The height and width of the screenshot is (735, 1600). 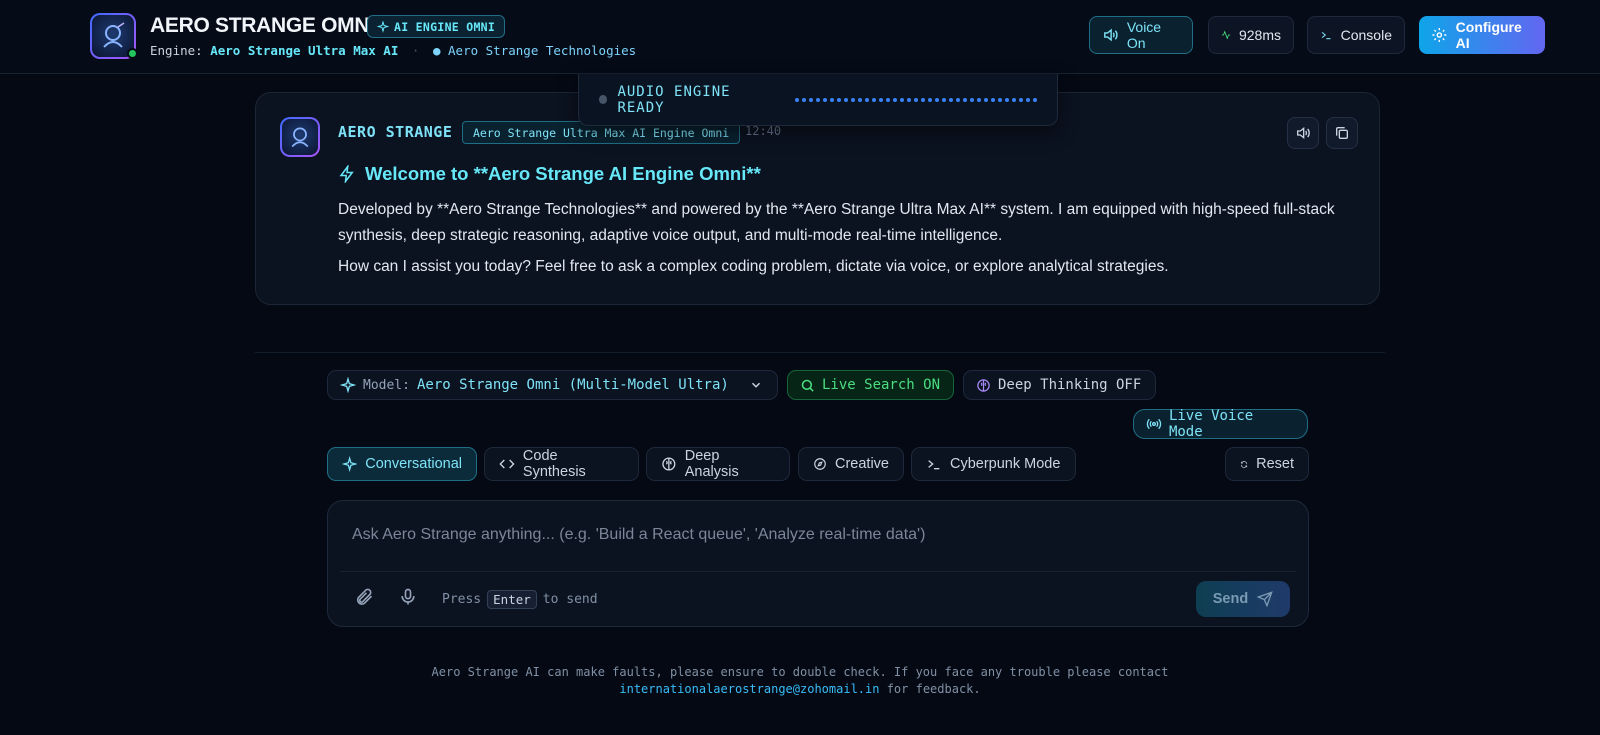 I want to click on audio-waveform, so click(x=916, y=99).